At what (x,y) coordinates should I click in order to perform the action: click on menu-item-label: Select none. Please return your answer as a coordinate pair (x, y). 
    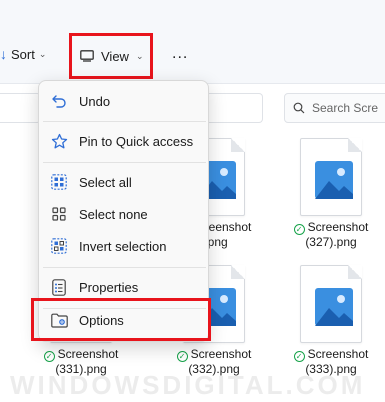
    Looking at the image, I should click on (113, 214).